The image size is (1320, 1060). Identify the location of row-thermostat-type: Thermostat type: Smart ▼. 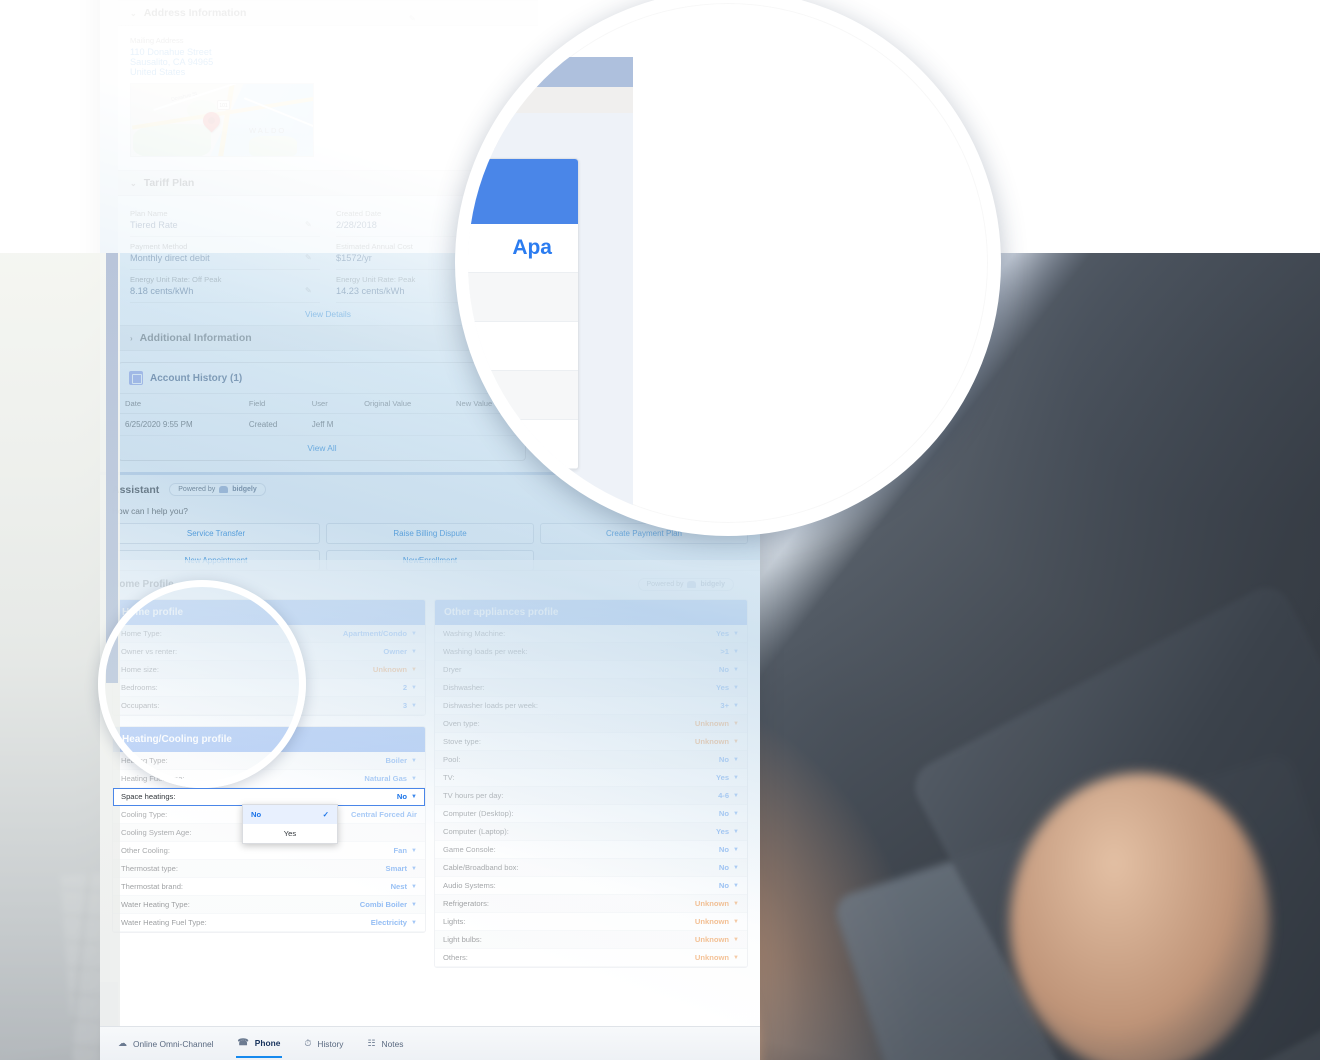
(269, 869).